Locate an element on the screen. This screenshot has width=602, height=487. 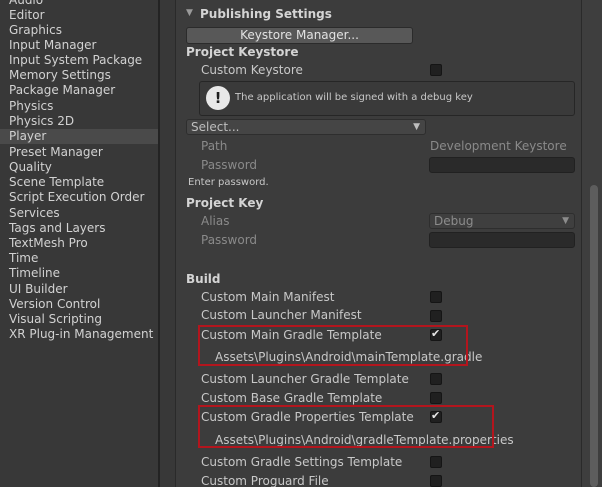
key-password-field is located at coordinates (502, 240).